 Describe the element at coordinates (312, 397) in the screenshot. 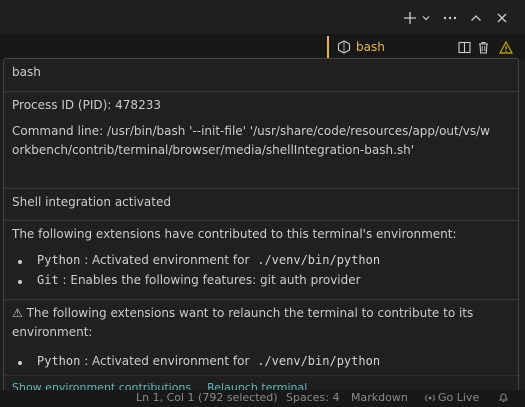

I see `indentation: Spaces: 4` at that location.